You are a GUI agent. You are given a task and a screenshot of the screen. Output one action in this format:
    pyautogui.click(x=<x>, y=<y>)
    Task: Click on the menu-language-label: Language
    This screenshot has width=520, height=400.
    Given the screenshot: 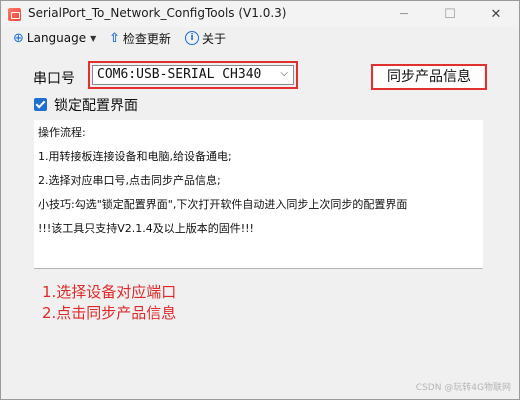 What is the action you would take?
    pyautogui.click(x=56, y=38)
    